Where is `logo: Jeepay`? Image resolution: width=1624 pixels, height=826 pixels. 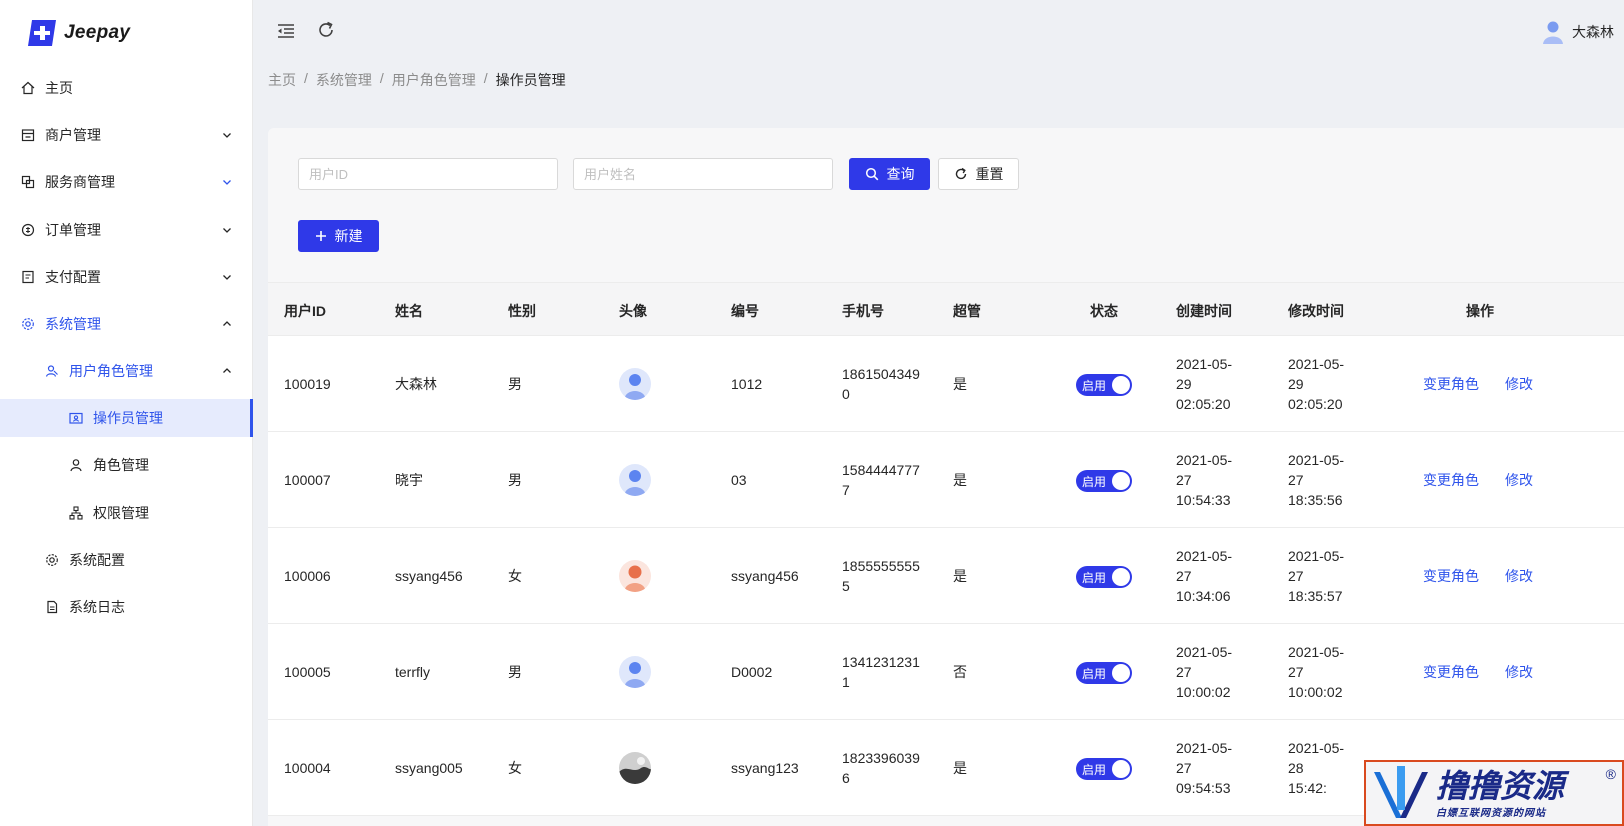 logo: Jeepay is located at coordinates (78, 33).